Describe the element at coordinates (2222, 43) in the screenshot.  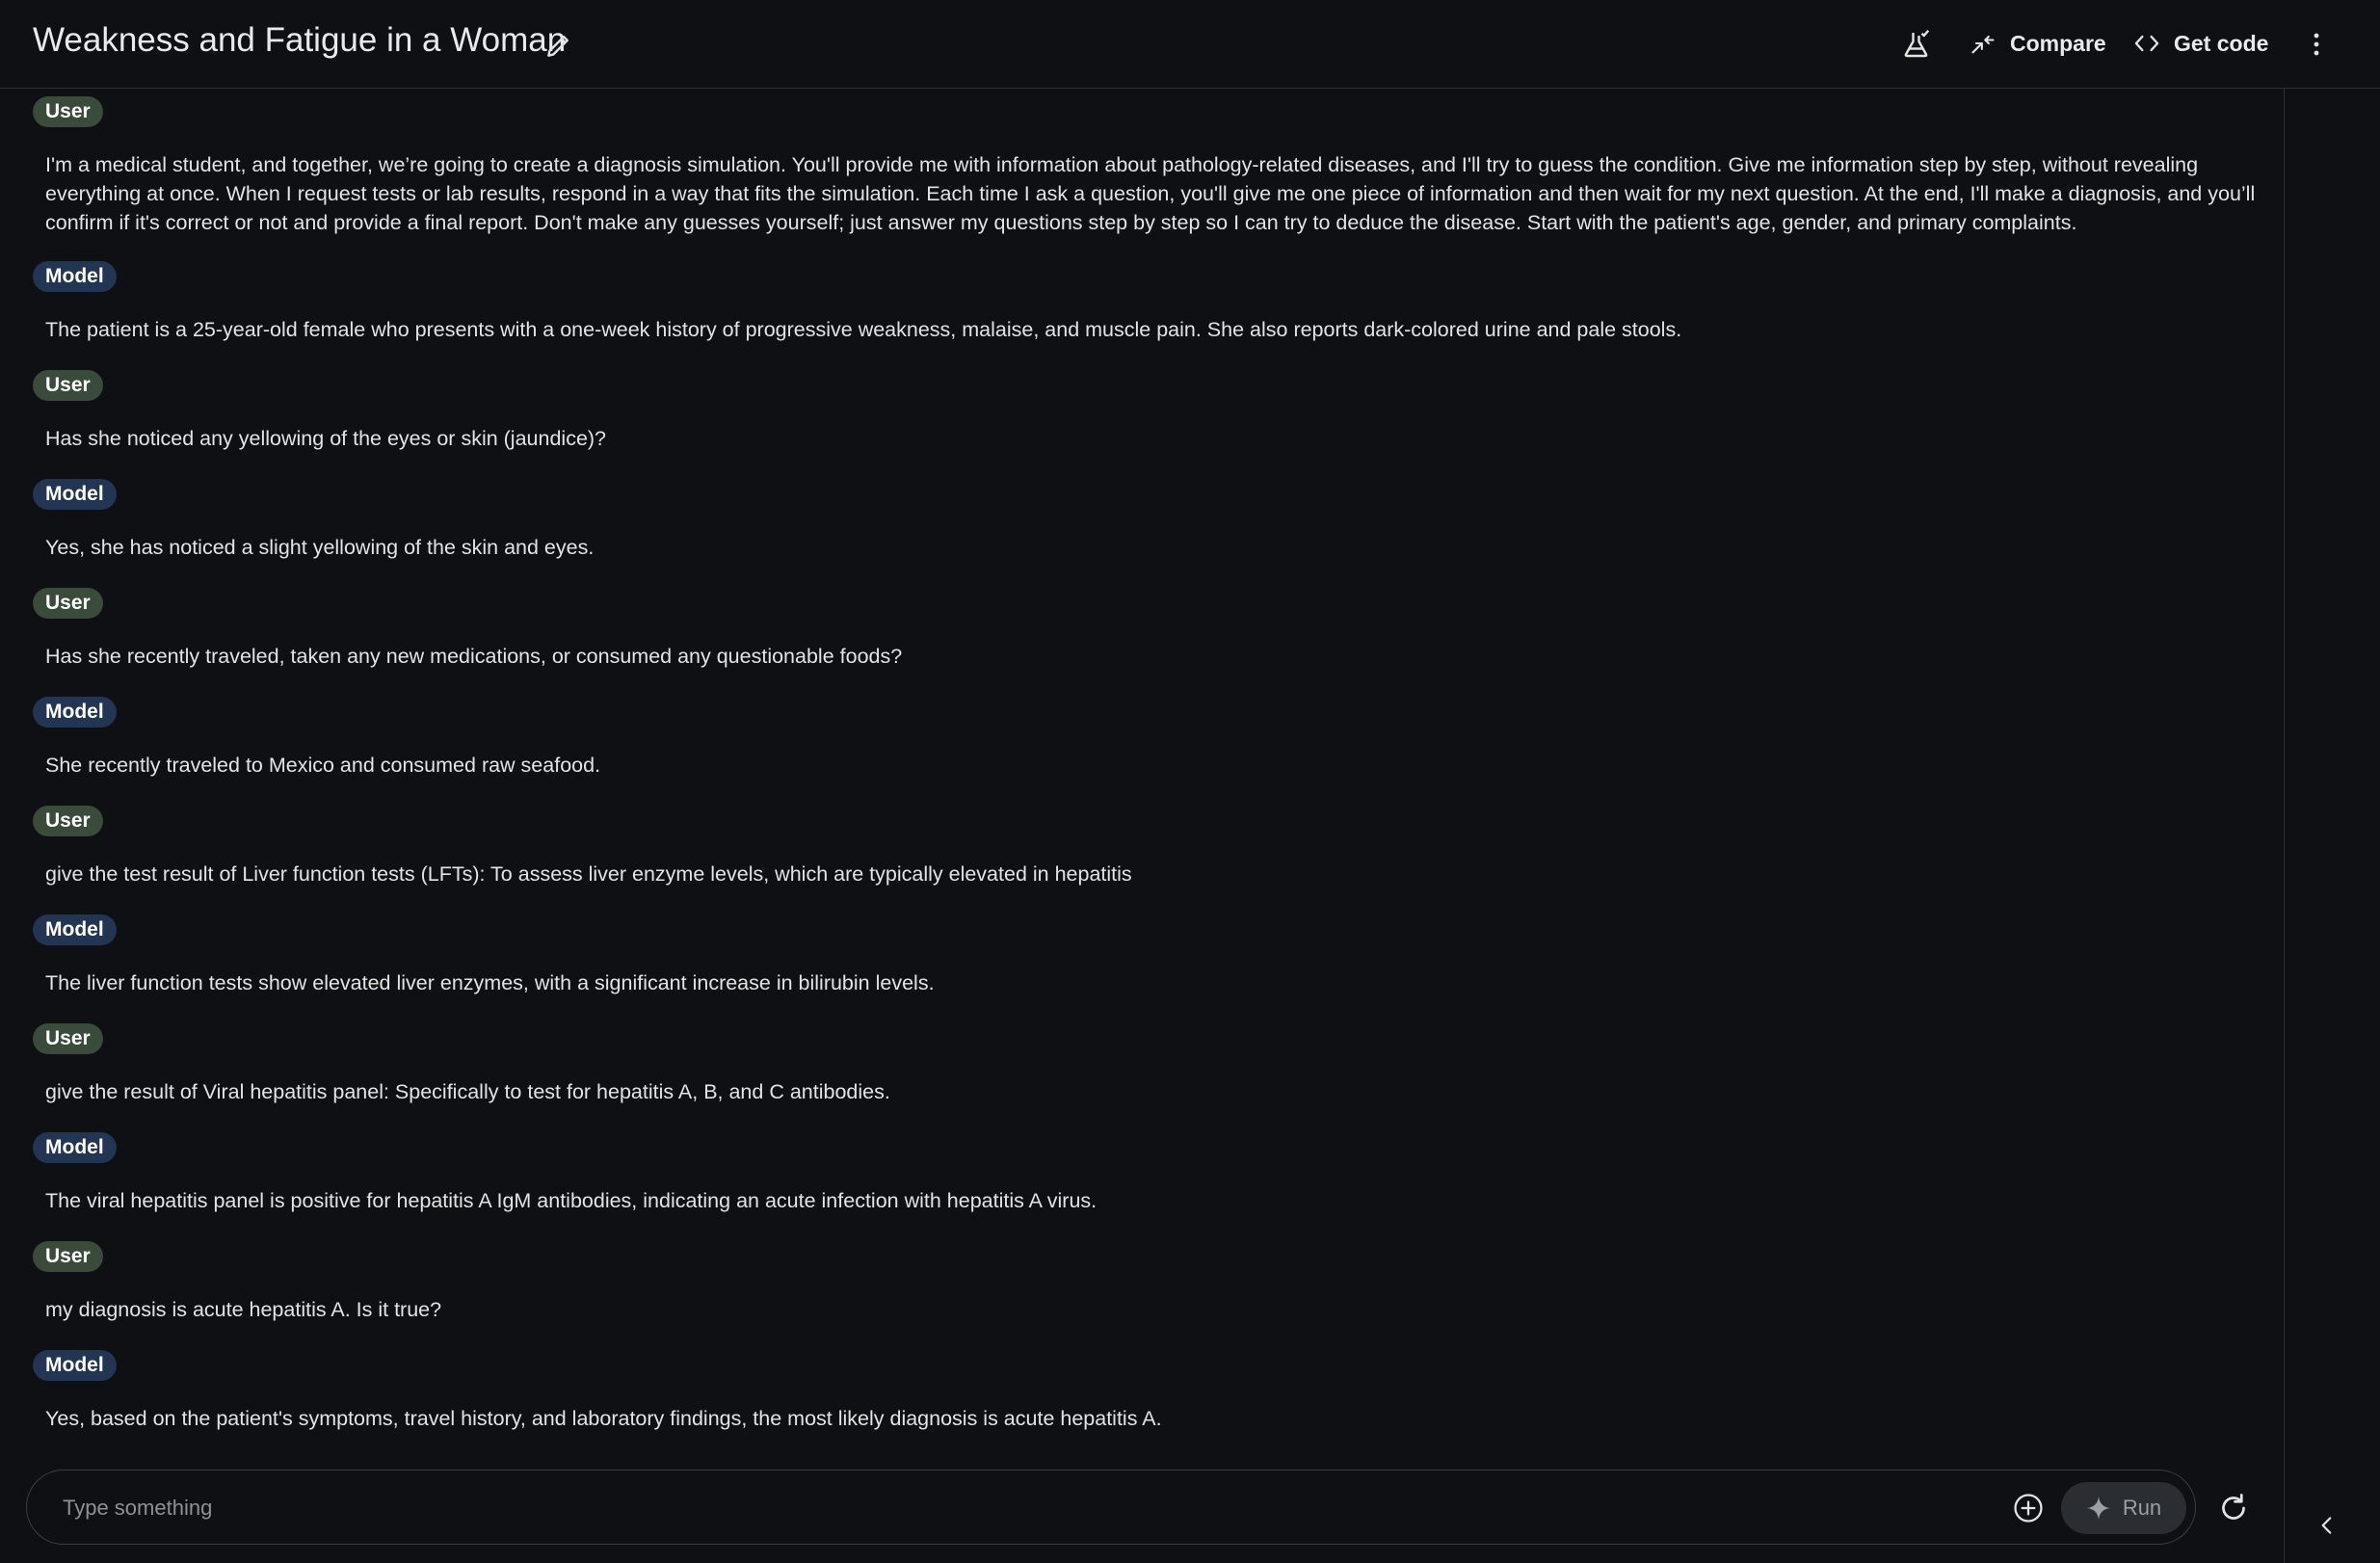
I see `get-code-label: Get code` at that location.